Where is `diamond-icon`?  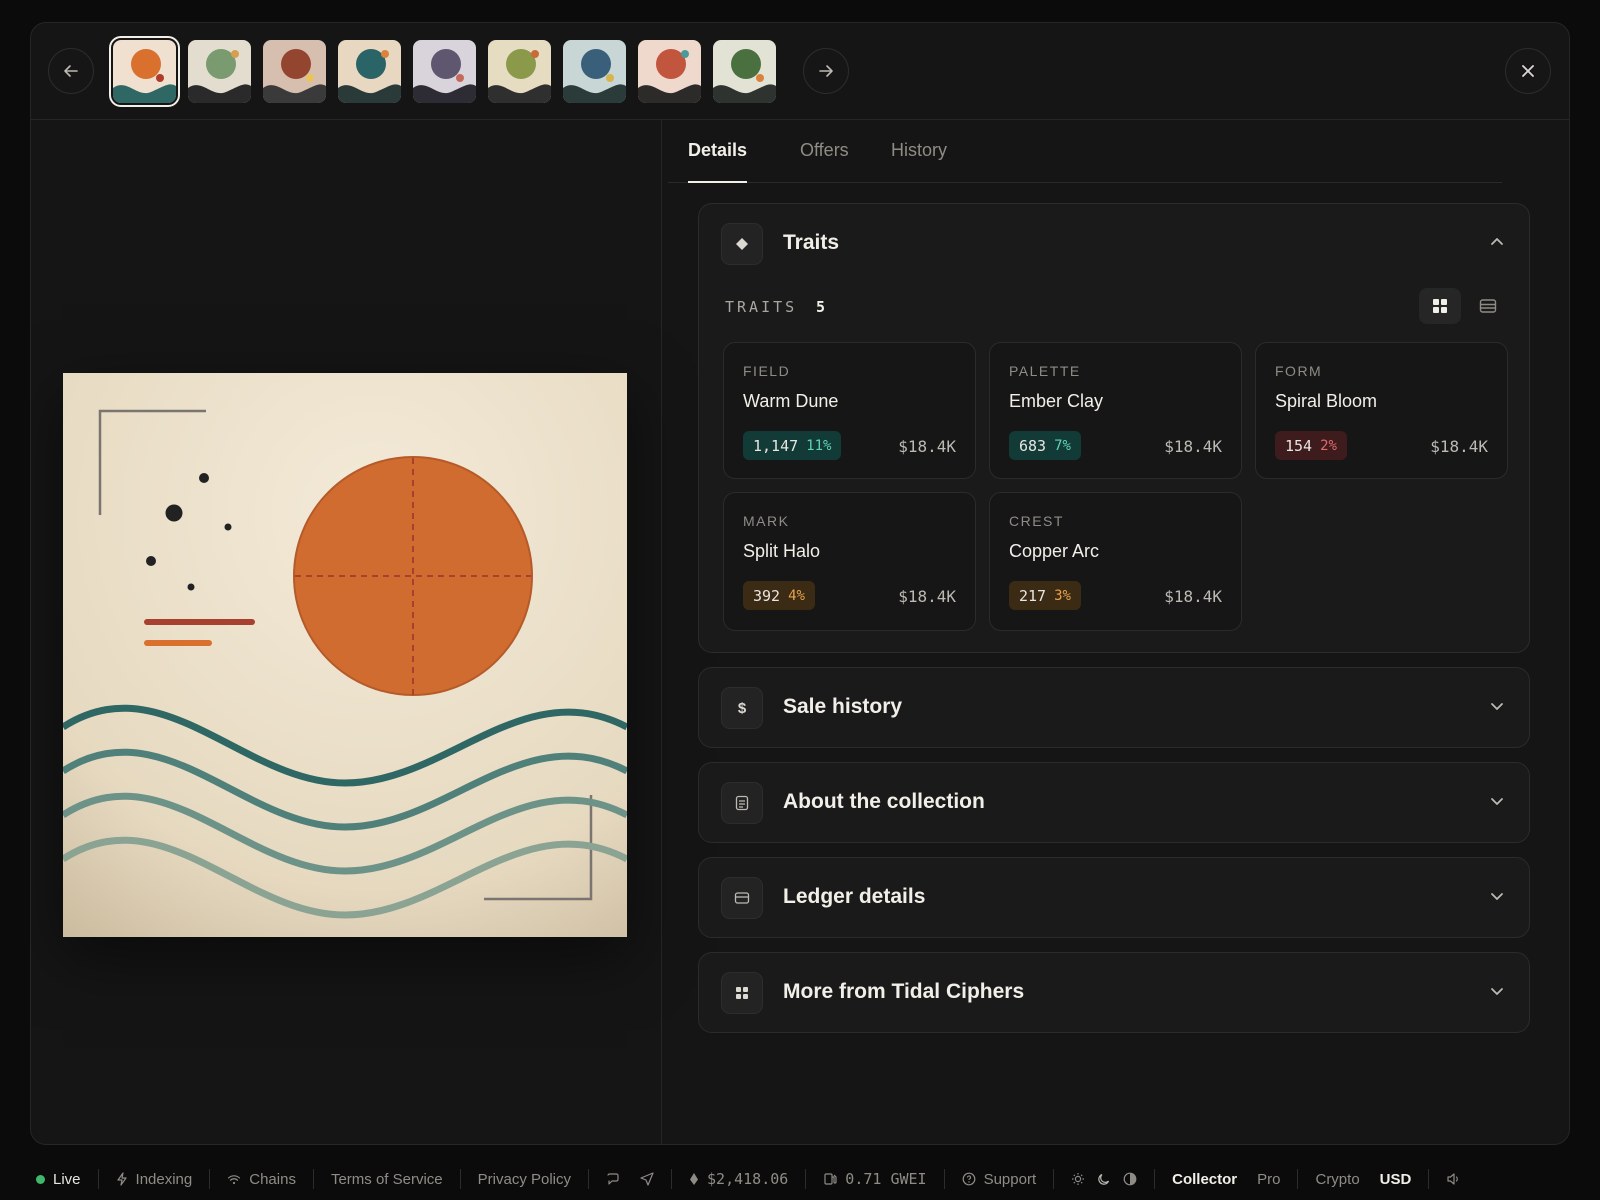
diamond-icon is located at coordinates (742, 244).